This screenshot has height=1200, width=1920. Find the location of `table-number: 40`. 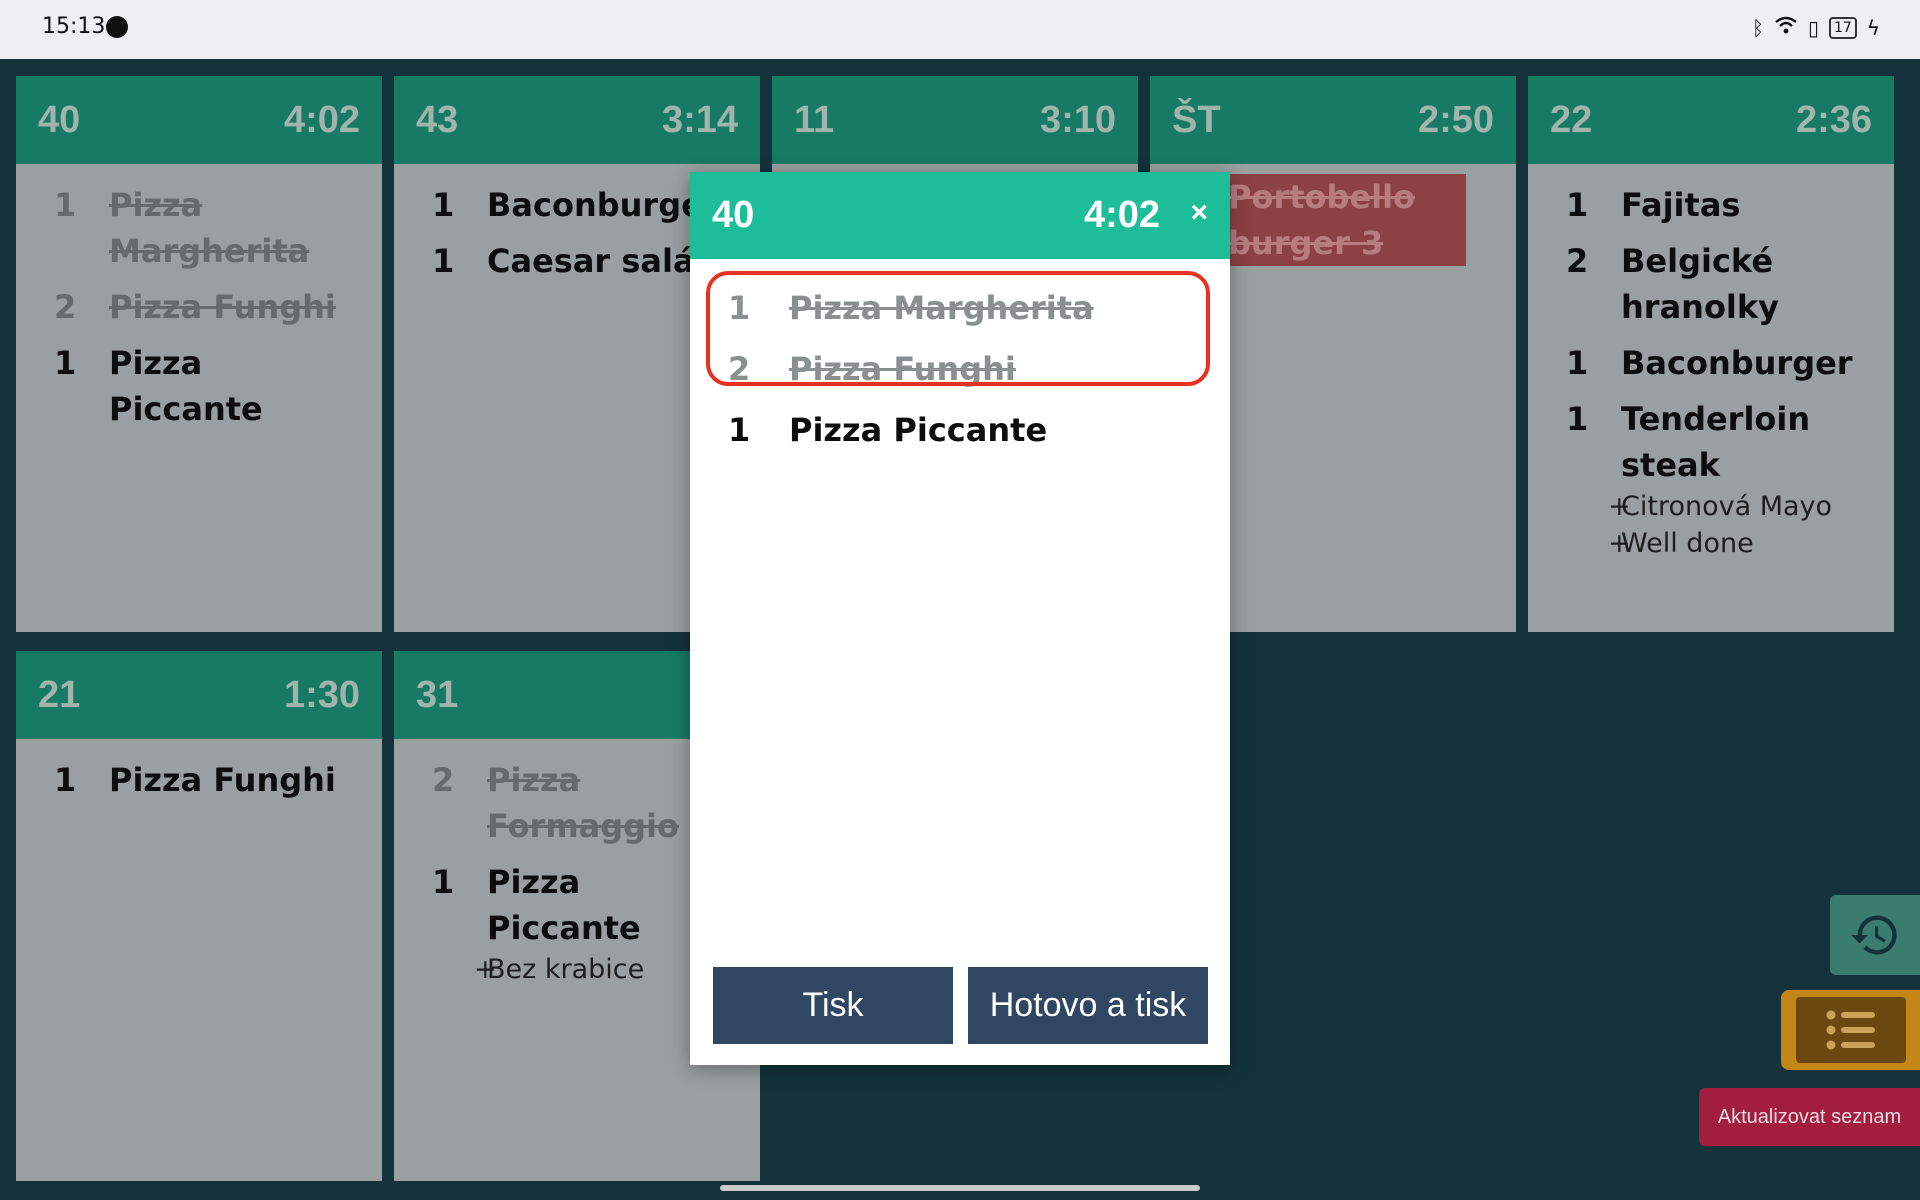

table-number: 40 is located at coordinates (59, 119).